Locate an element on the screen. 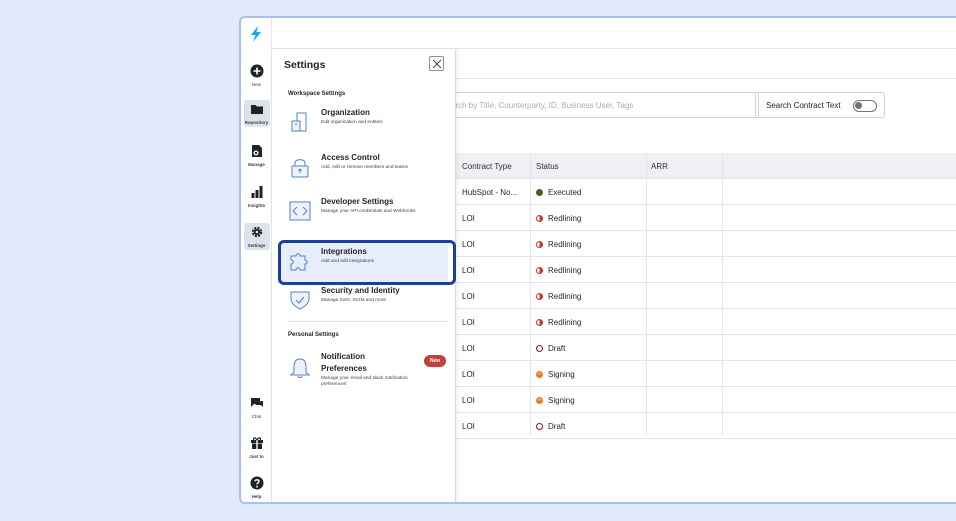  code-icon is located at coordinates (300, 211).